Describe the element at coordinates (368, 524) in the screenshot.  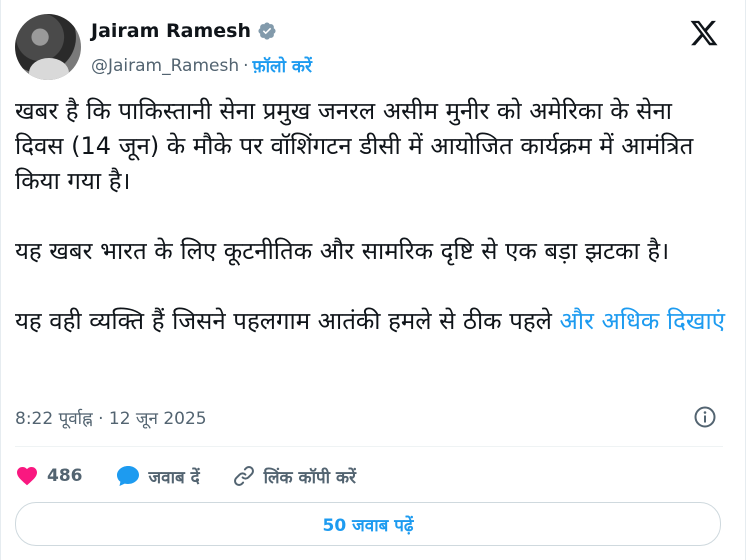
I see `read-replies-button: 50 जवाब पढ़ें` at that location.